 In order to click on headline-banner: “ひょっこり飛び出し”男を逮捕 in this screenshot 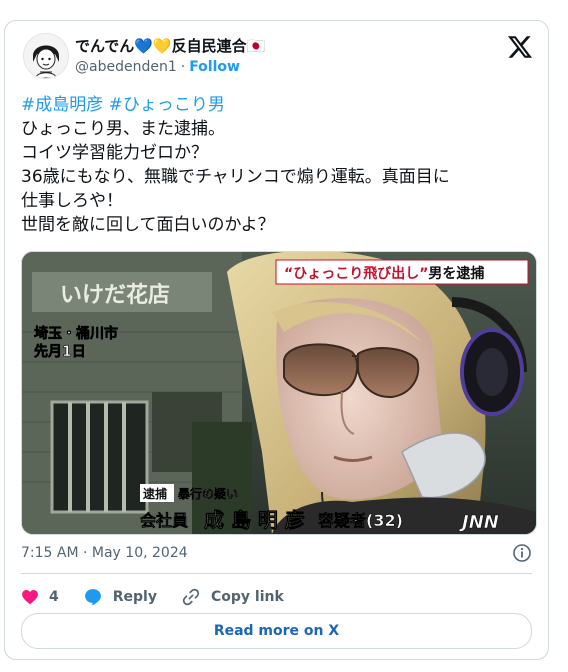, I will do `click(384, 273)`.